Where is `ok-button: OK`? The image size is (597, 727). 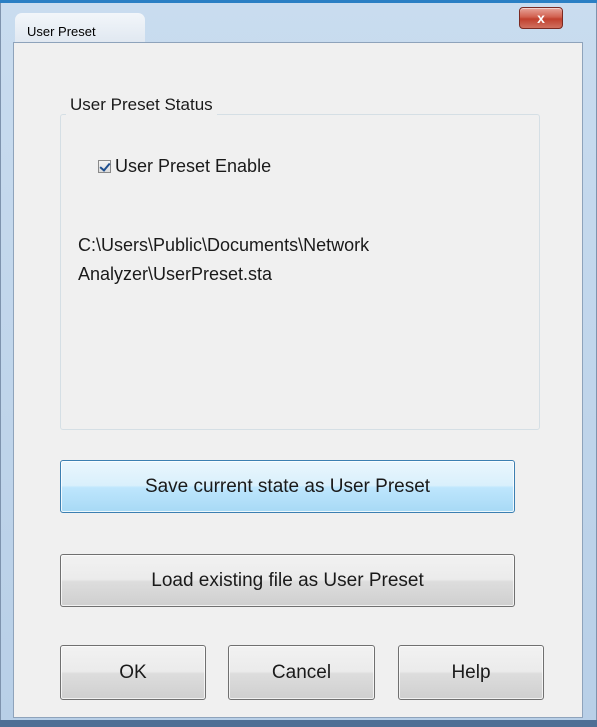
ok-button: OK is located at coordinates (133, 672).